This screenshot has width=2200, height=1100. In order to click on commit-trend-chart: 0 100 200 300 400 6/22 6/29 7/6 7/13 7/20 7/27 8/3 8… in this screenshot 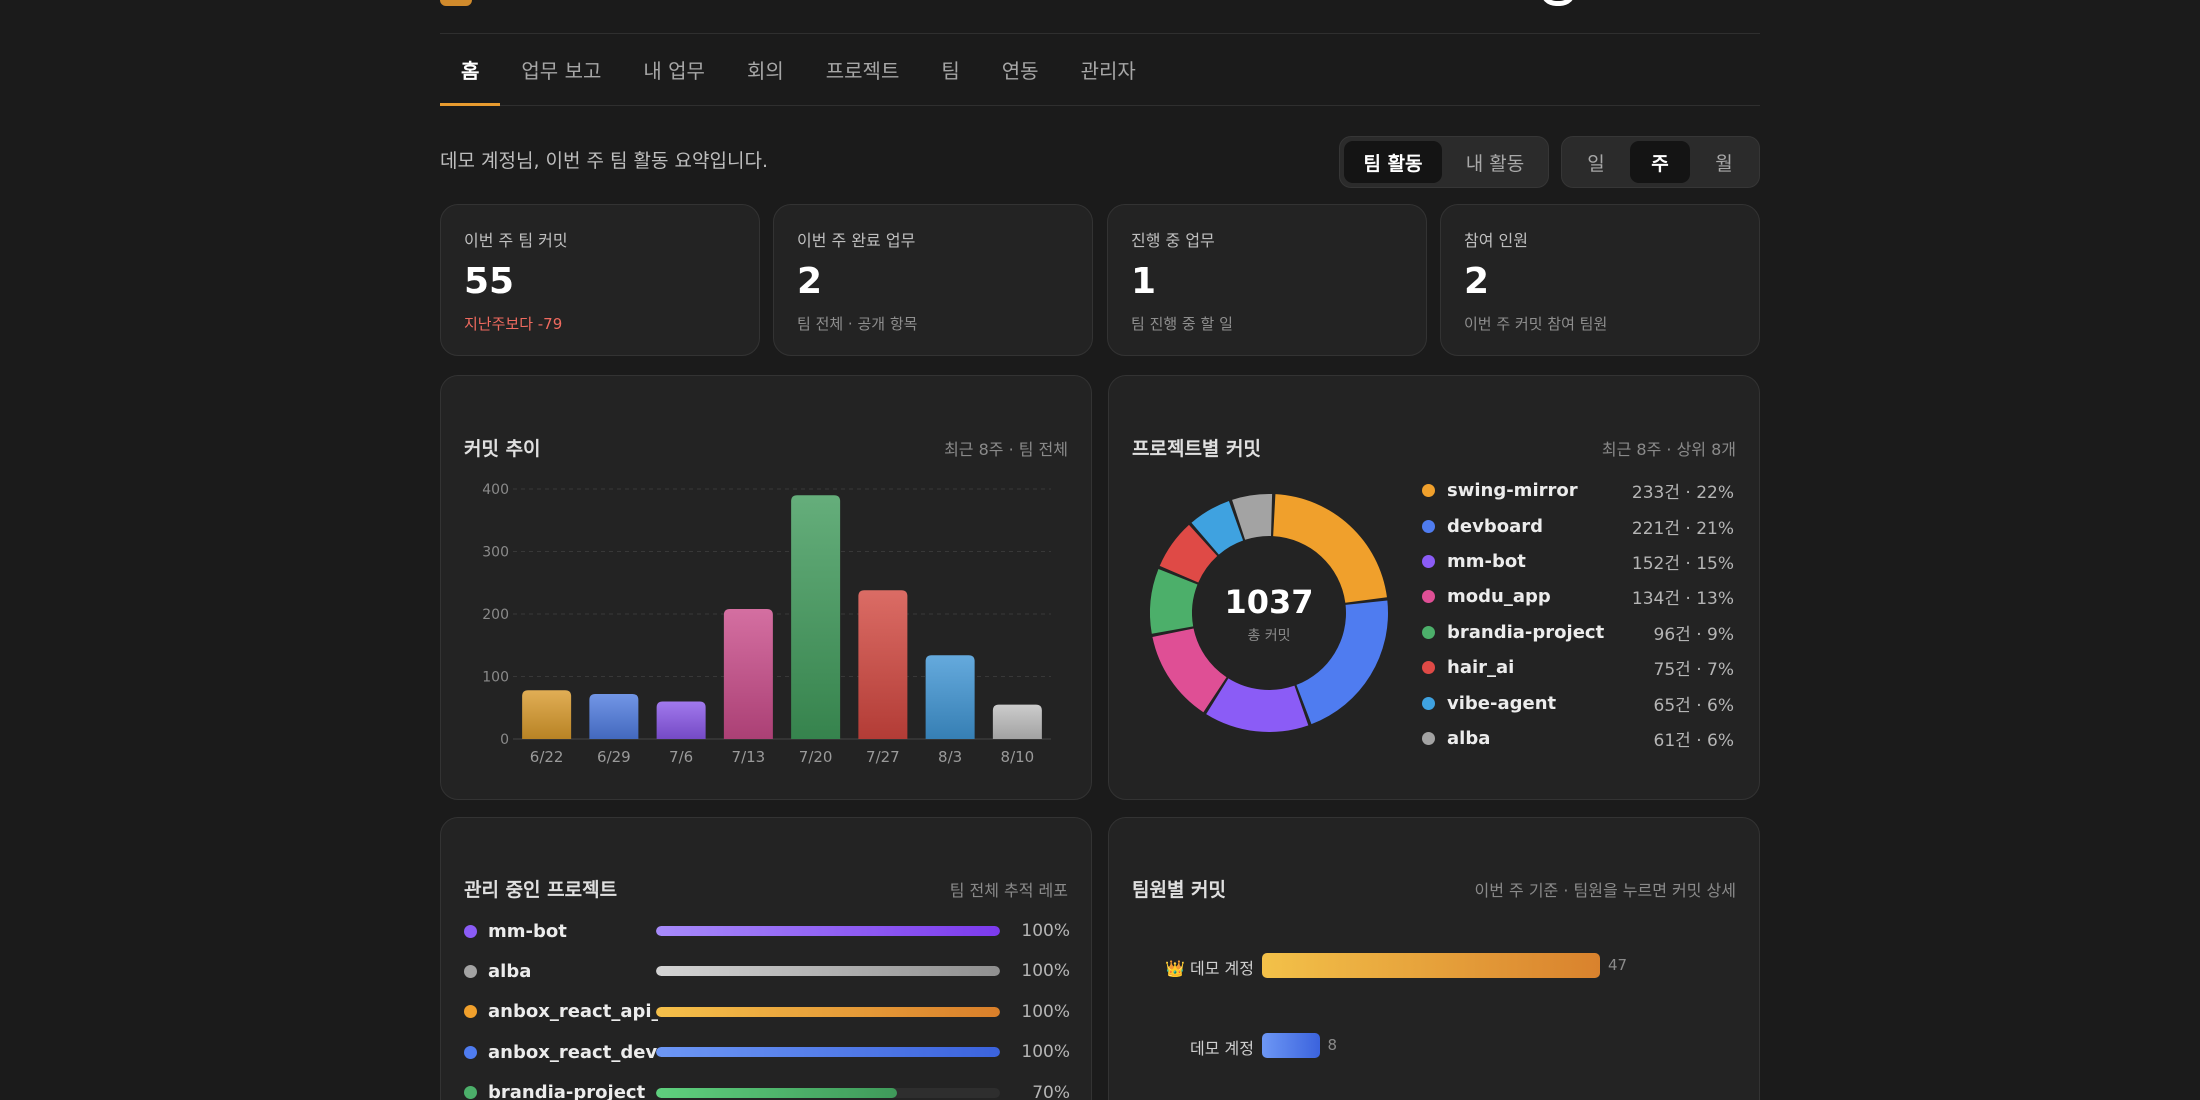, I will do `click(766, 624)`.